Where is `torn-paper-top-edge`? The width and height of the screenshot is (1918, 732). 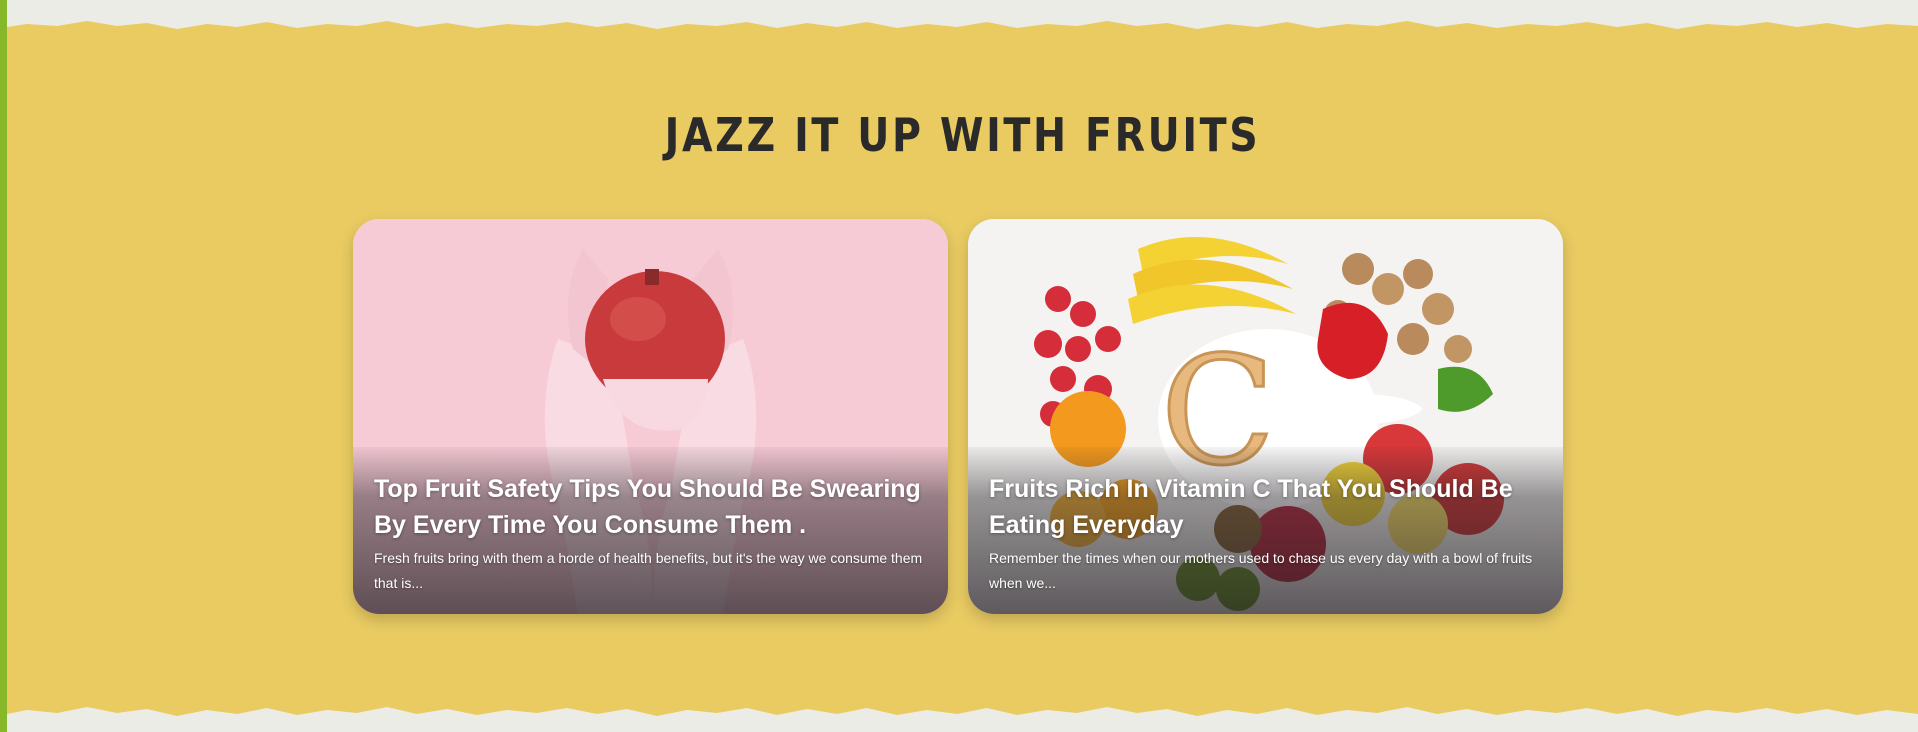 torn-paper-top-edge is located at coordinates (962, 14).